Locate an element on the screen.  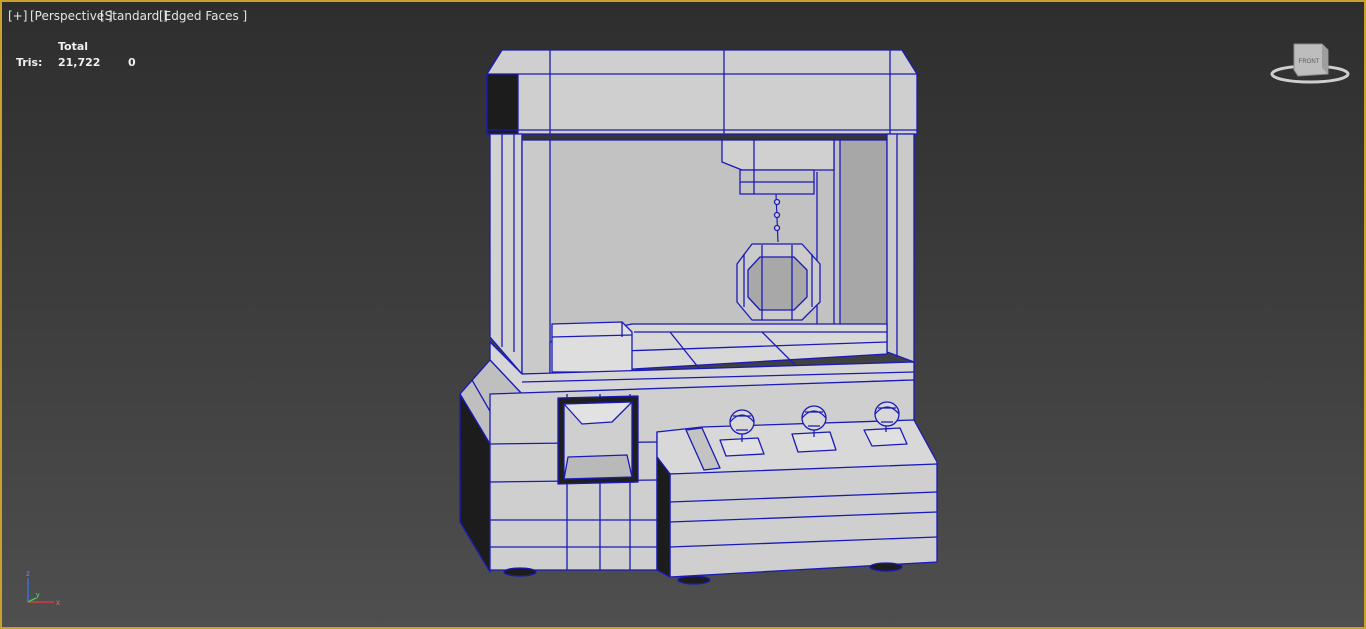
viewcube-front-label: FRONT is located at coordinates (1309, 62).